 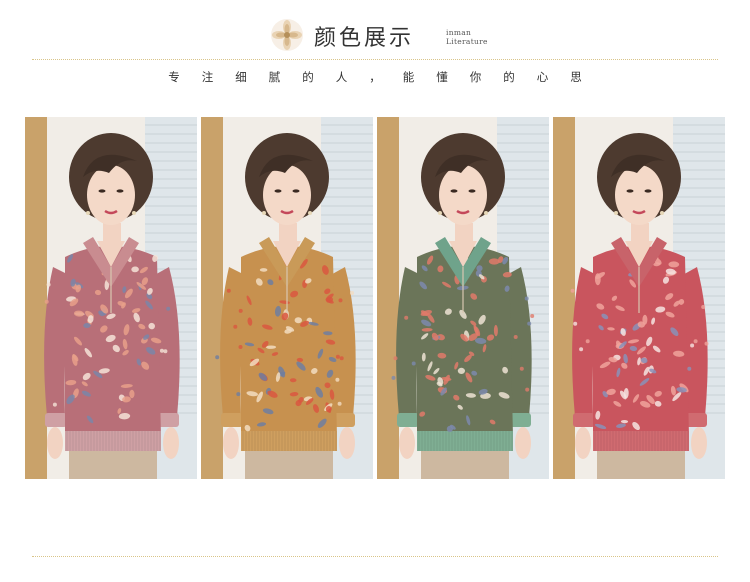 I want to click on color-variant-camel, so click(x=287, y=298).